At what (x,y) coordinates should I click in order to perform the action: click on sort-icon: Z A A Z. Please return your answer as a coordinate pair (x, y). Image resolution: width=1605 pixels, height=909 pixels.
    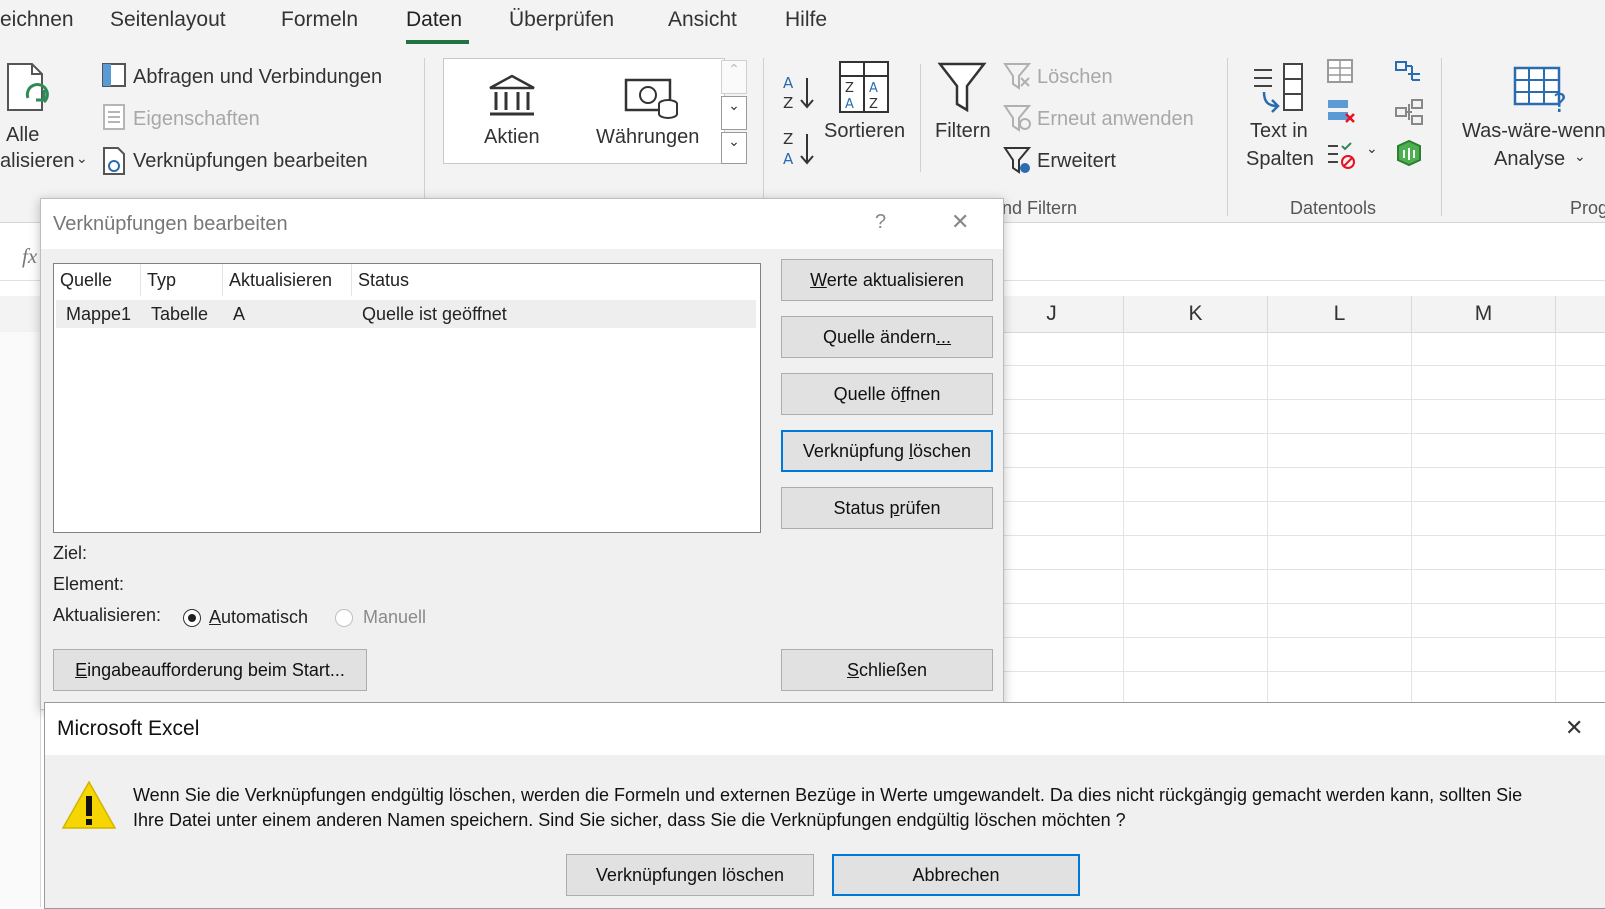
    Looking at the image, I should click on (864, 87).